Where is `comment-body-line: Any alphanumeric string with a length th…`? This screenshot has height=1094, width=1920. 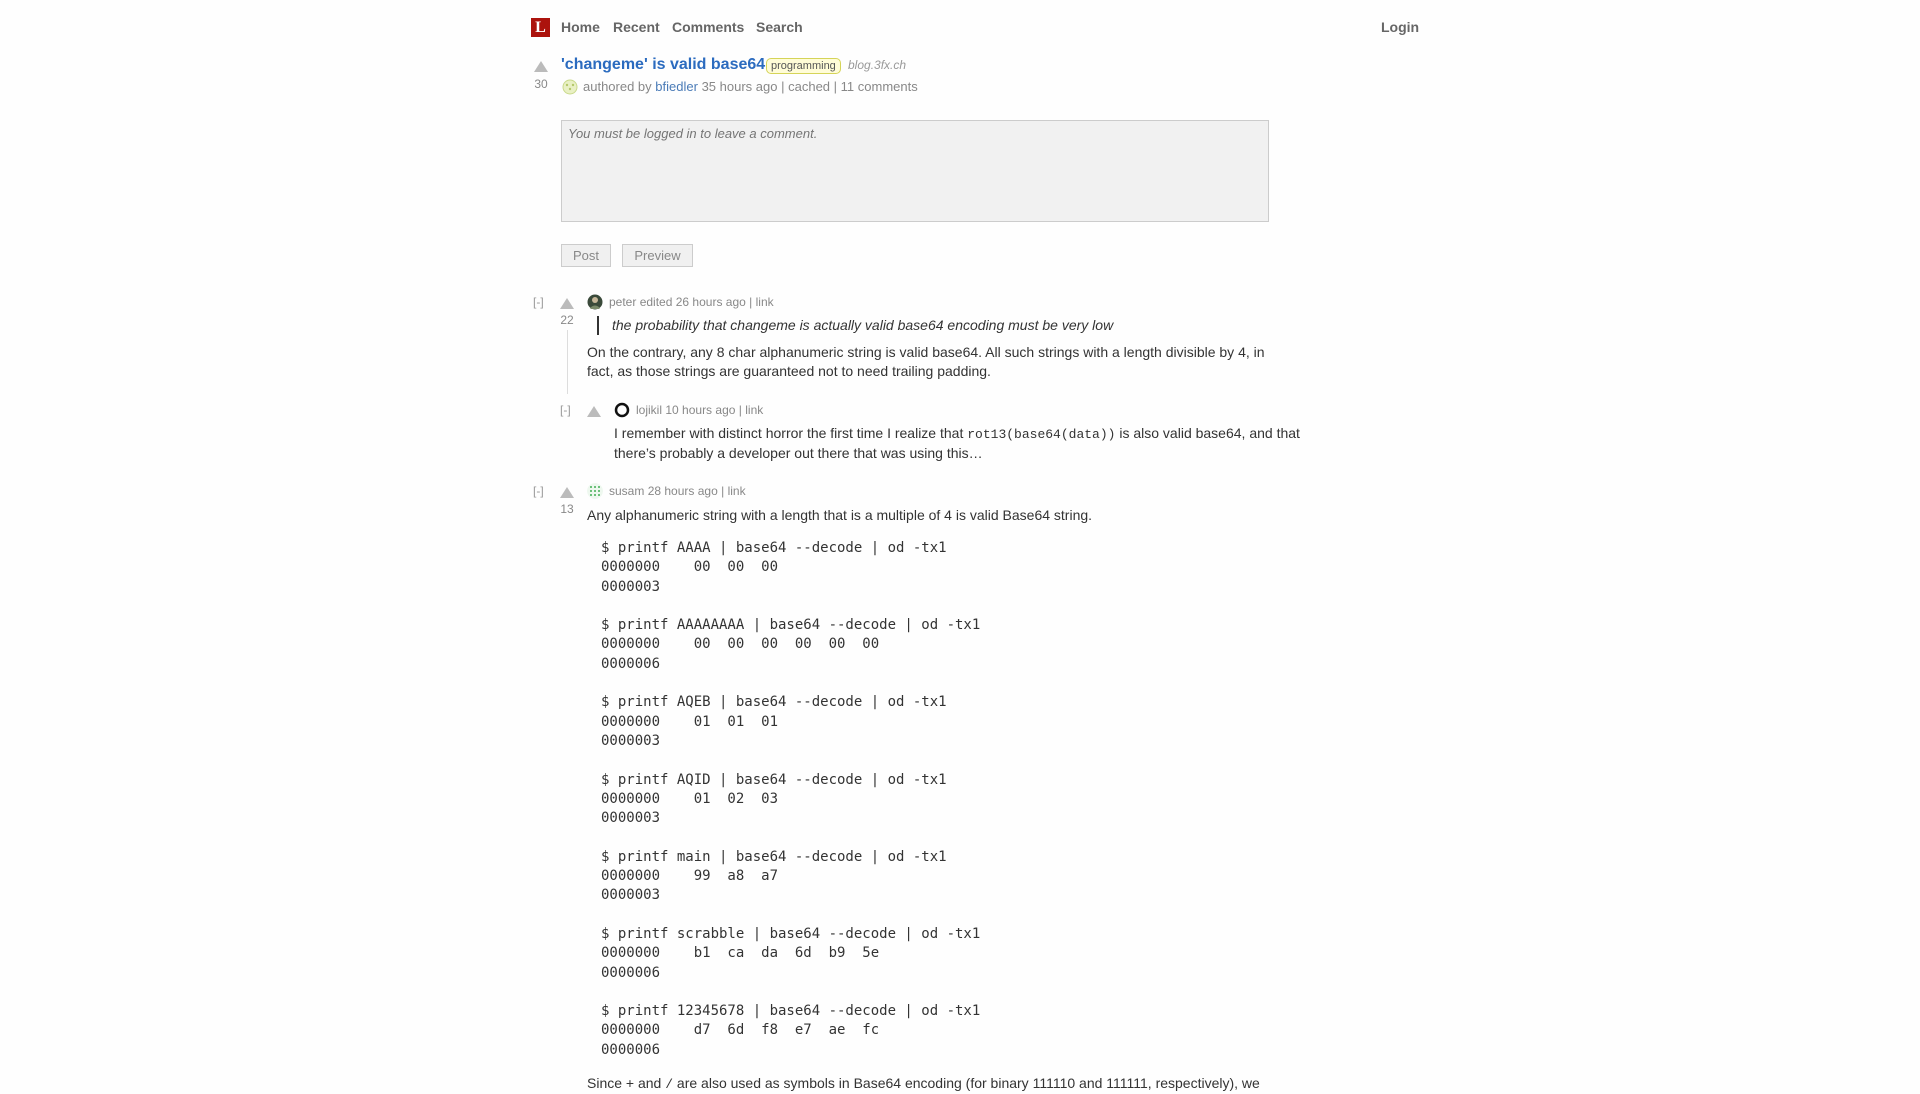
comment-body-line: Any alphanumeric string with a length th… is located at coordinates (840, 515).